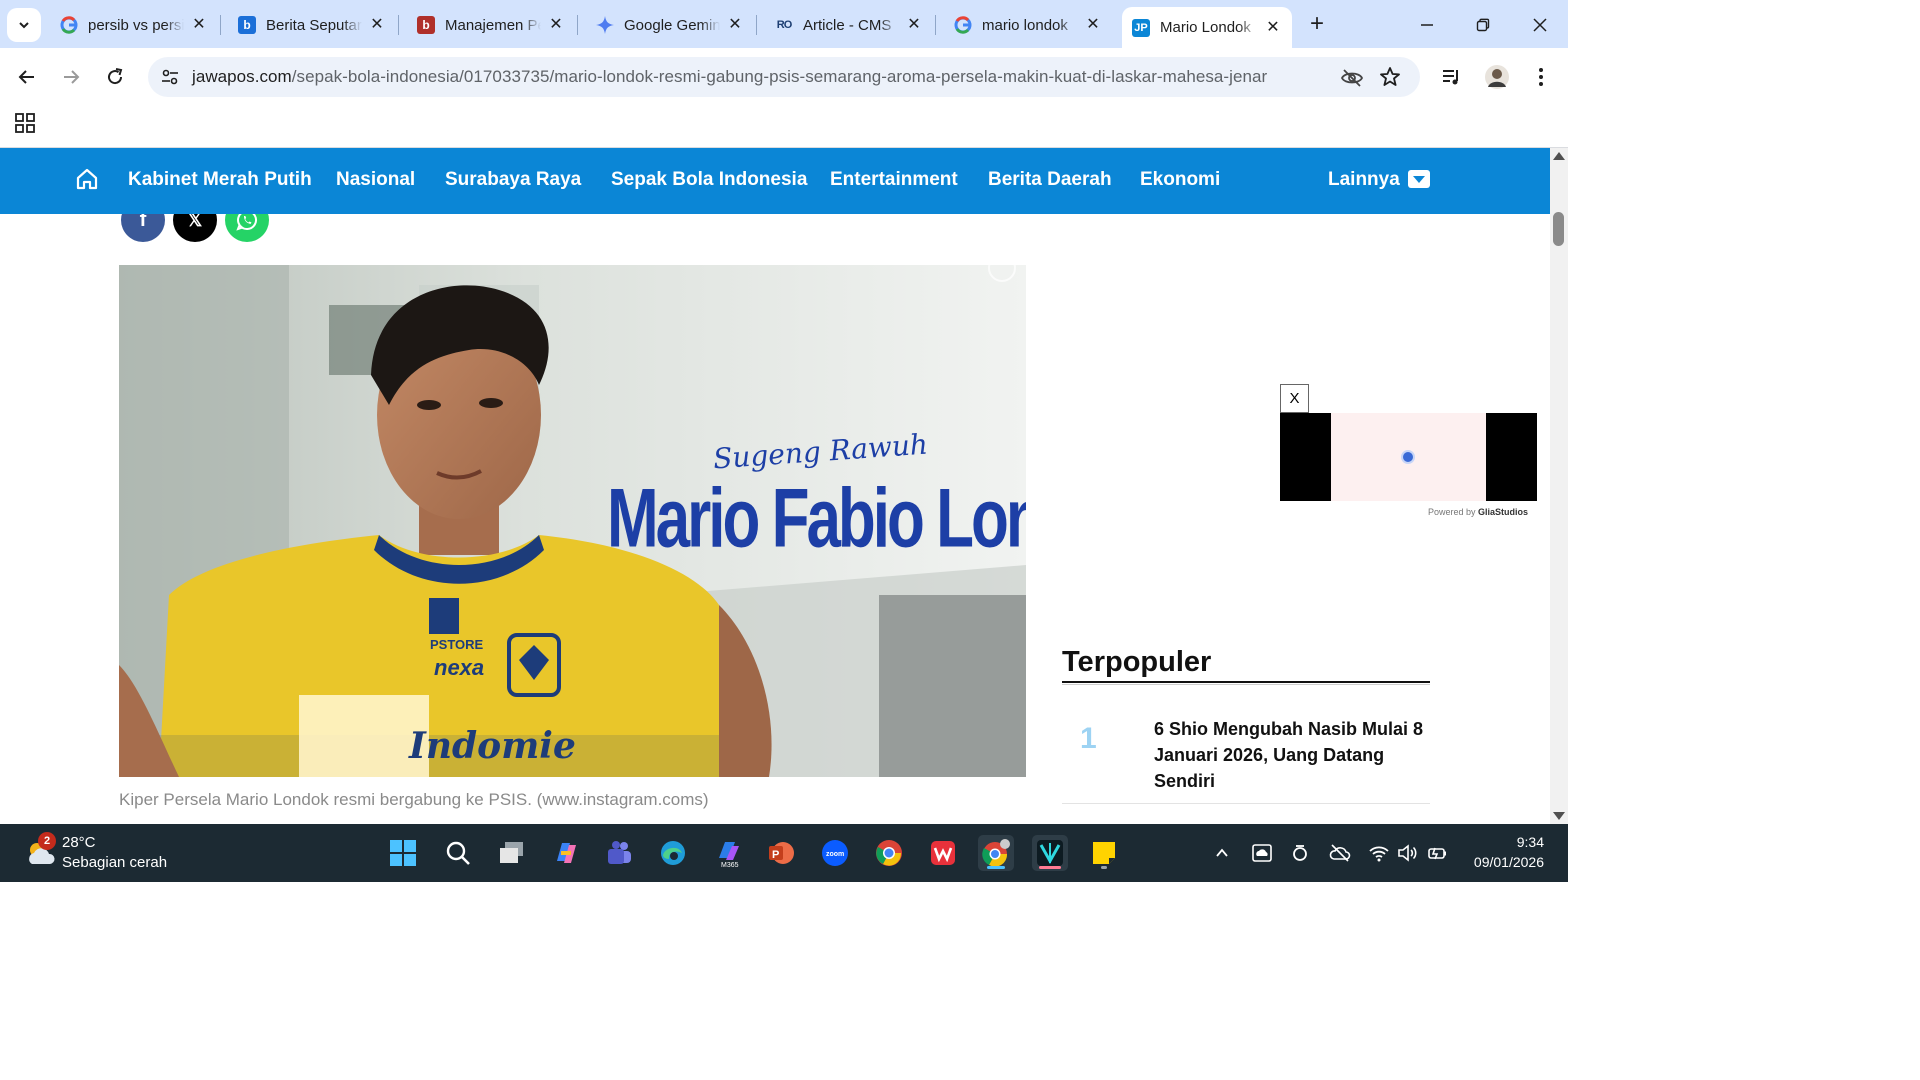 The width and height of the screenshot is (1920, 1080). What do you see at coordinates (1262, 853) in the screenshot?
I see `onedrive-tray-icon` at bounding box center [1262, 853].